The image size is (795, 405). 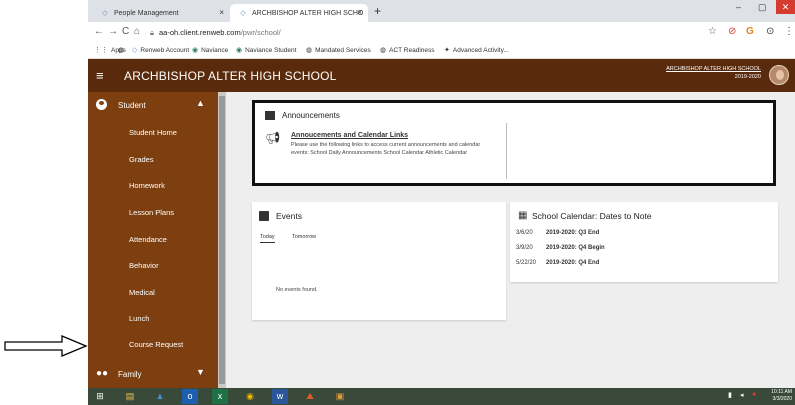 I want to click on sidebar-section-family: ●● Family ▼, so click(x=153, y=375).